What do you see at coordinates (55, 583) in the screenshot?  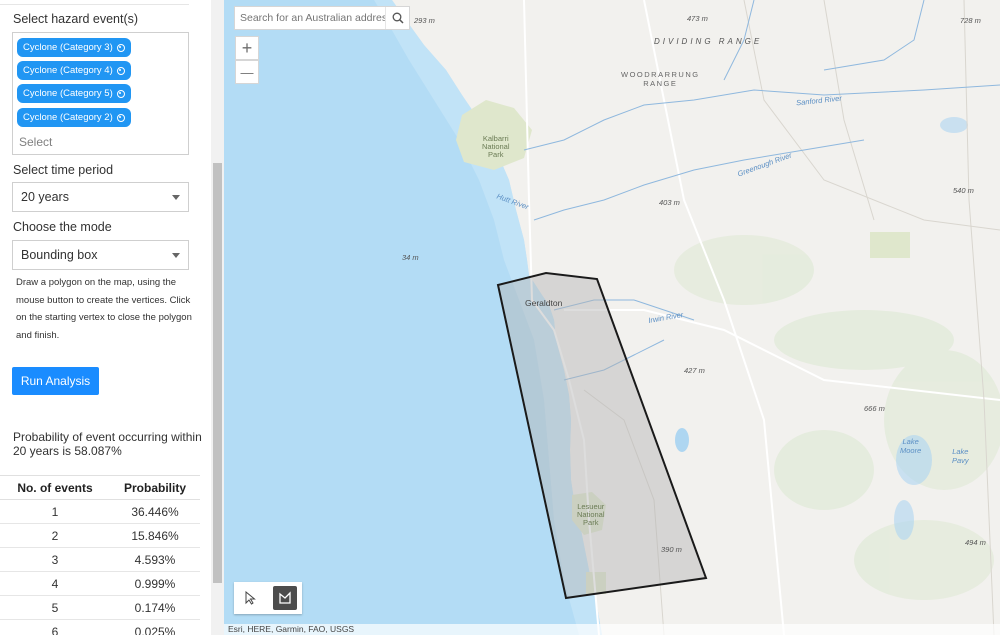 I see `events-cell: 4` at bounding box center [55, 583].